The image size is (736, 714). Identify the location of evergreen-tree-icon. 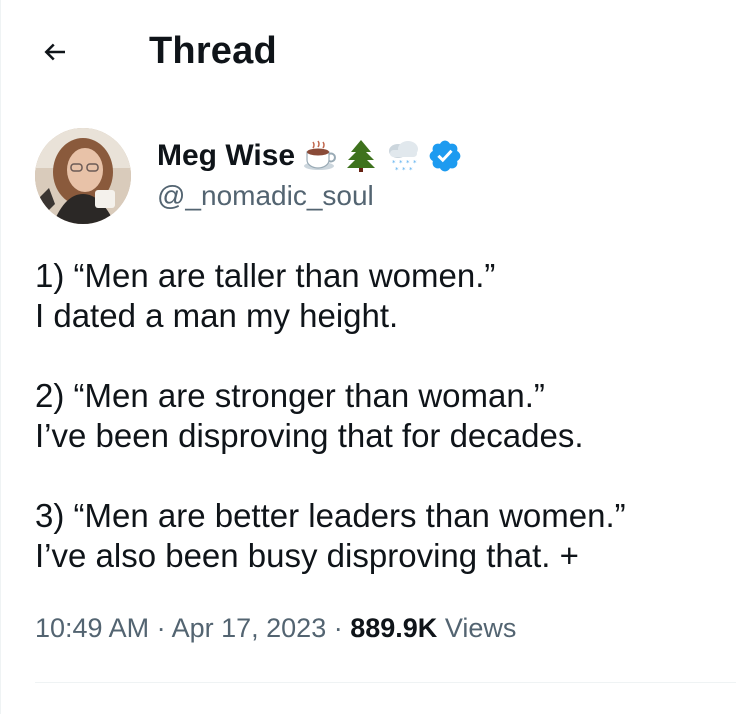
(361, 156).